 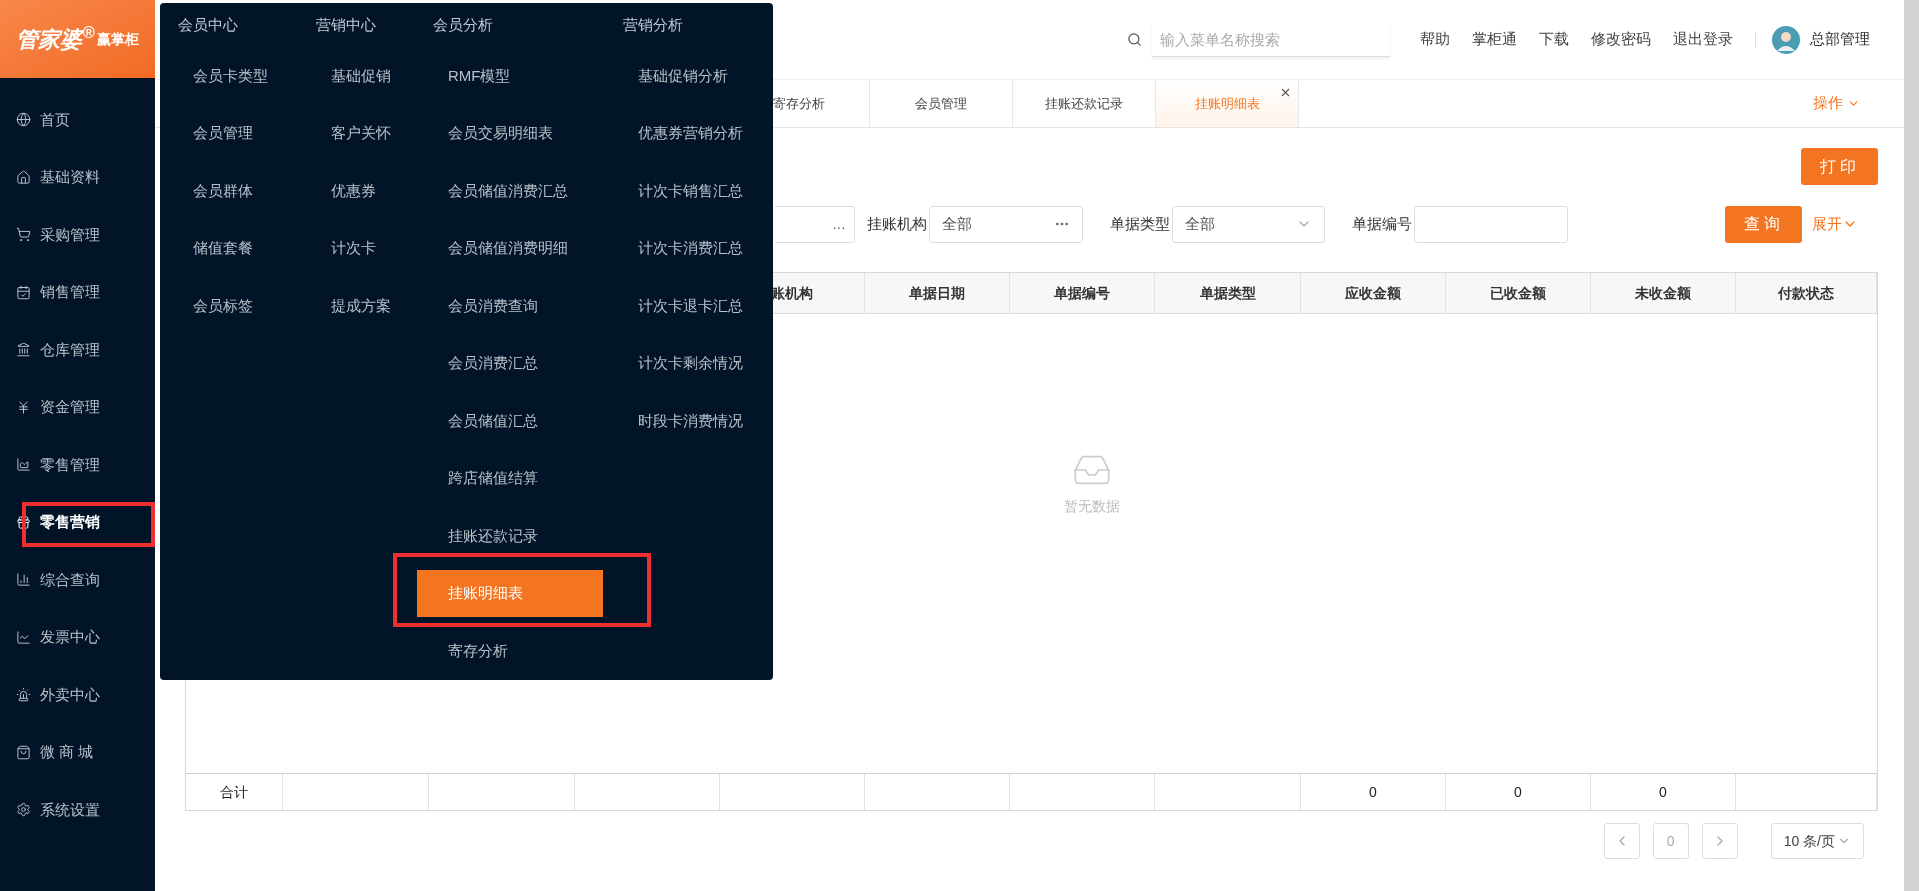 I want to click on home-icon, so click(x=23, y=177).